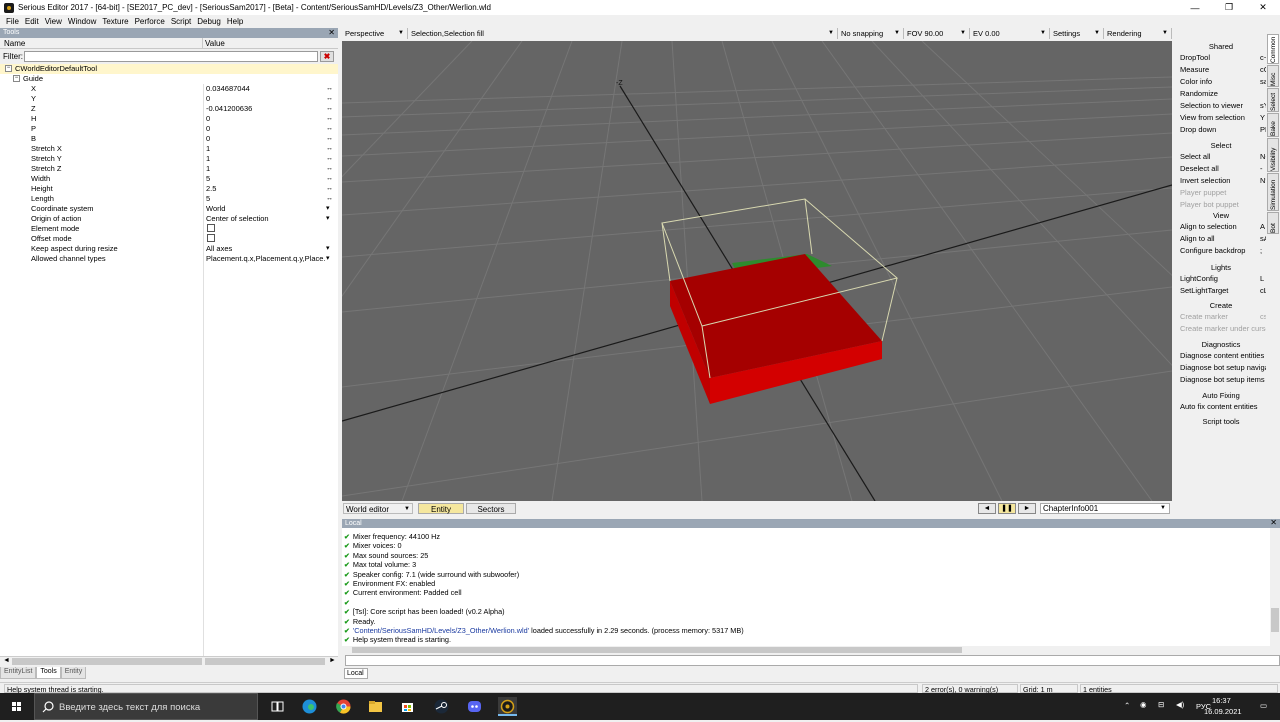 This screenshot has height=722, width=1280. What do you see at coordinates (1138, 33) in the screenshot?
I see `rendering-dropdown: Rendering ▼` at bounding box center [1138, 33].